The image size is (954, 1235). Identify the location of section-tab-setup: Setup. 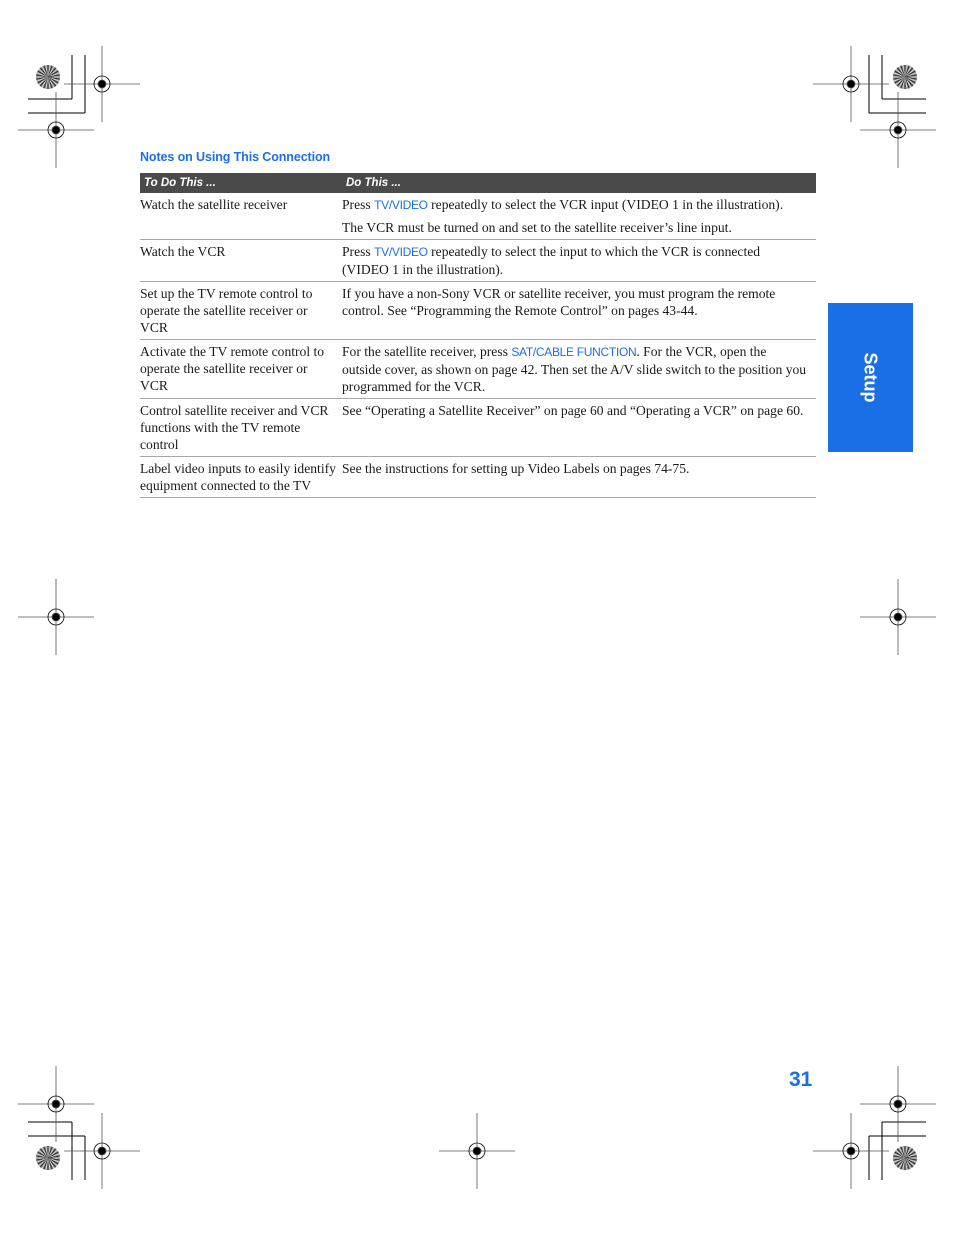
(870, 377).